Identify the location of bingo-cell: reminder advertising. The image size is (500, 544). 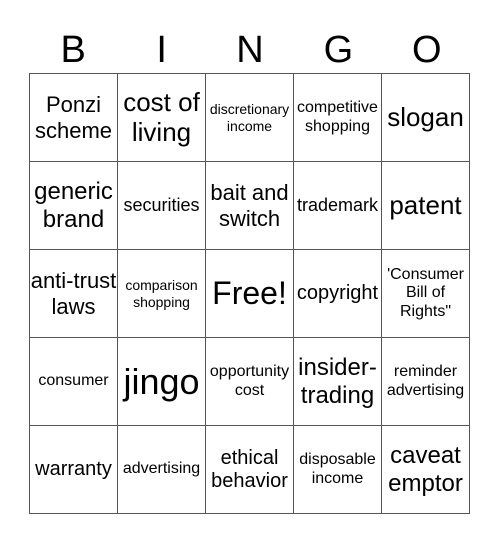
(425, 381).